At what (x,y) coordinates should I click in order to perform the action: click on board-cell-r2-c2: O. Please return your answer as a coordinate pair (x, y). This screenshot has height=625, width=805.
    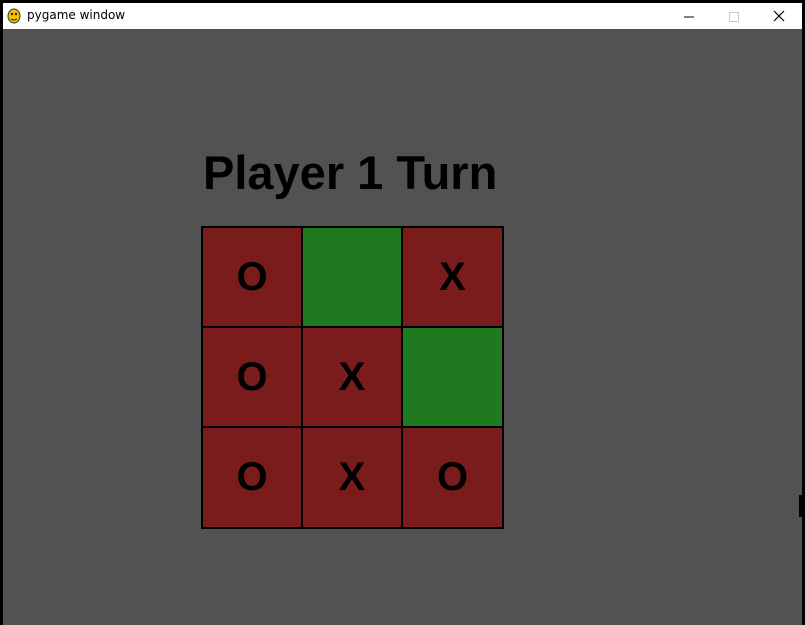
    Looking at the image, I should click on (452, 477).